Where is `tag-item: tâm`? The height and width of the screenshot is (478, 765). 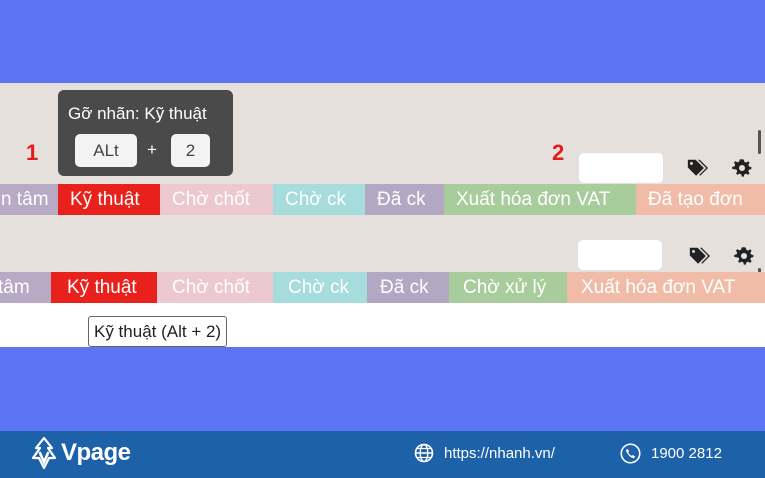 tag-item: tâm is located at coordinates (25, 287).